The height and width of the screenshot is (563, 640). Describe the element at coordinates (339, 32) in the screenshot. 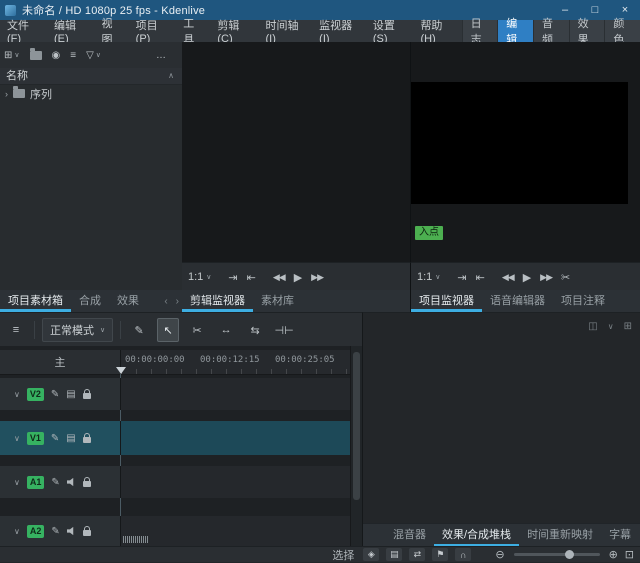

I see `menu-monitor: 监视器(I)` at that location.